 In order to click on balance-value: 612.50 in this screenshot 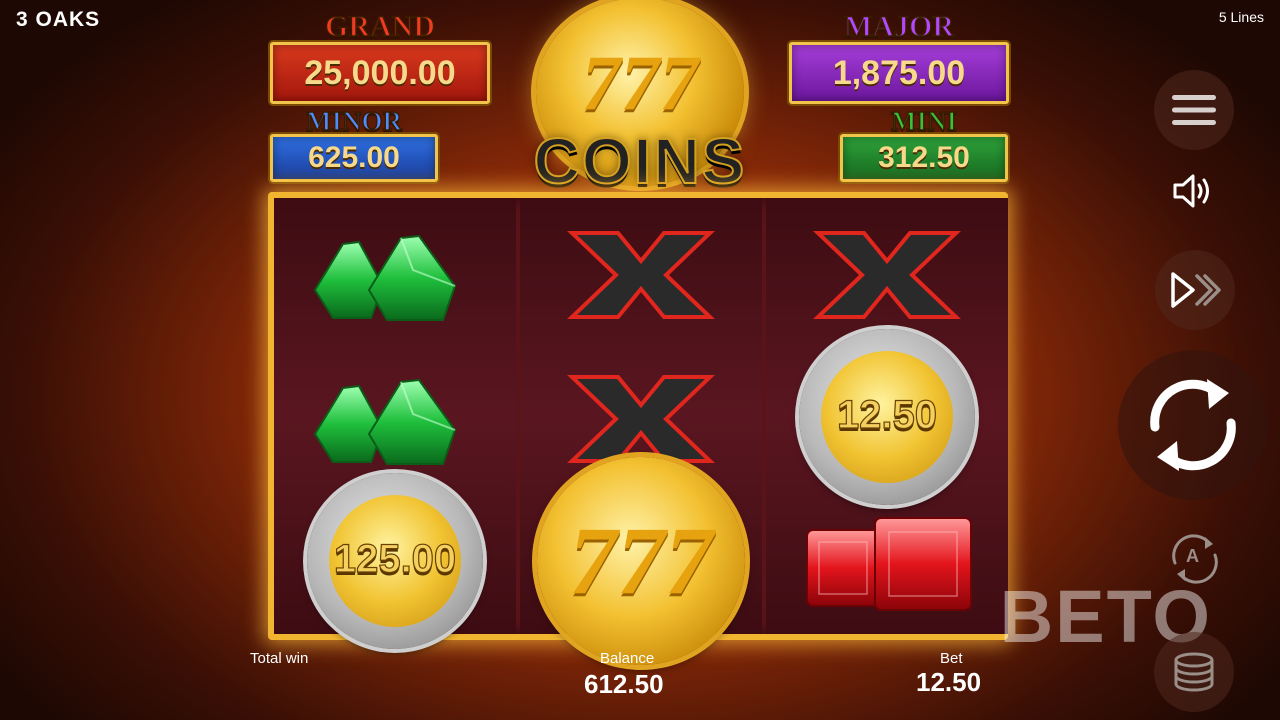, I will do `click(624, 684)`.